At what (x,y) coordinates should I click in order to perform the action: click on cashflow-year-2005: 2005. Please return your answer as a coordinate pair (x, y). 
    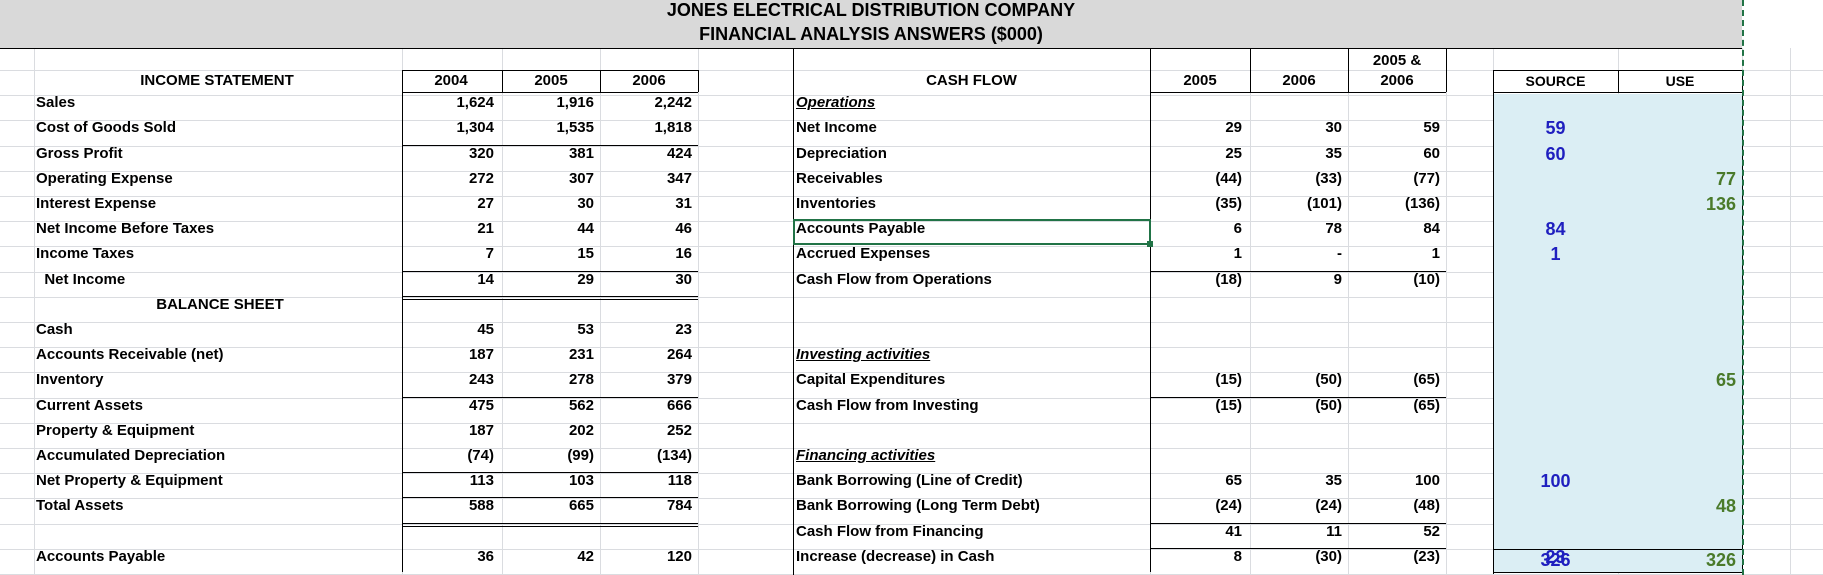
    Looking at the image, I should click on (1200, 80).